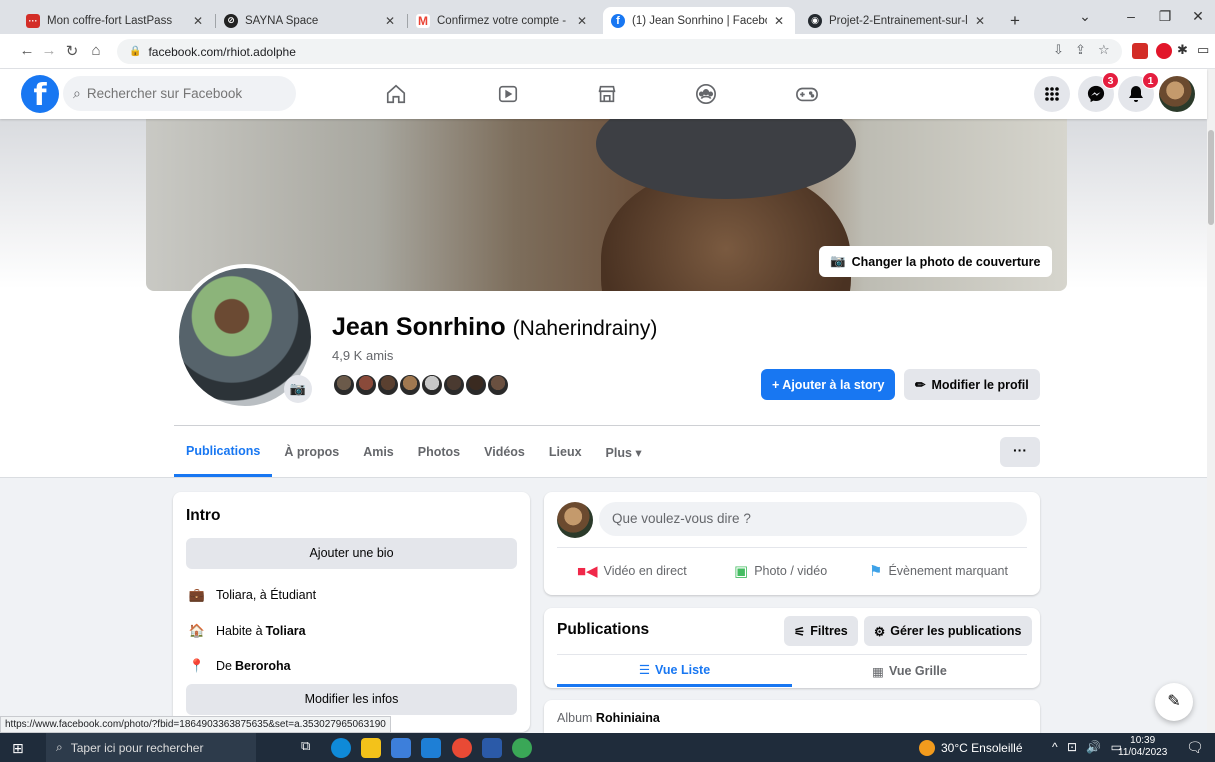 The width and height of the screenshot is (1215, 762). Describe the element at coordinates (151, 747) in the screenshot. I see `taskbar-search: ⌕ Taper ici pour rechercher` at that location.